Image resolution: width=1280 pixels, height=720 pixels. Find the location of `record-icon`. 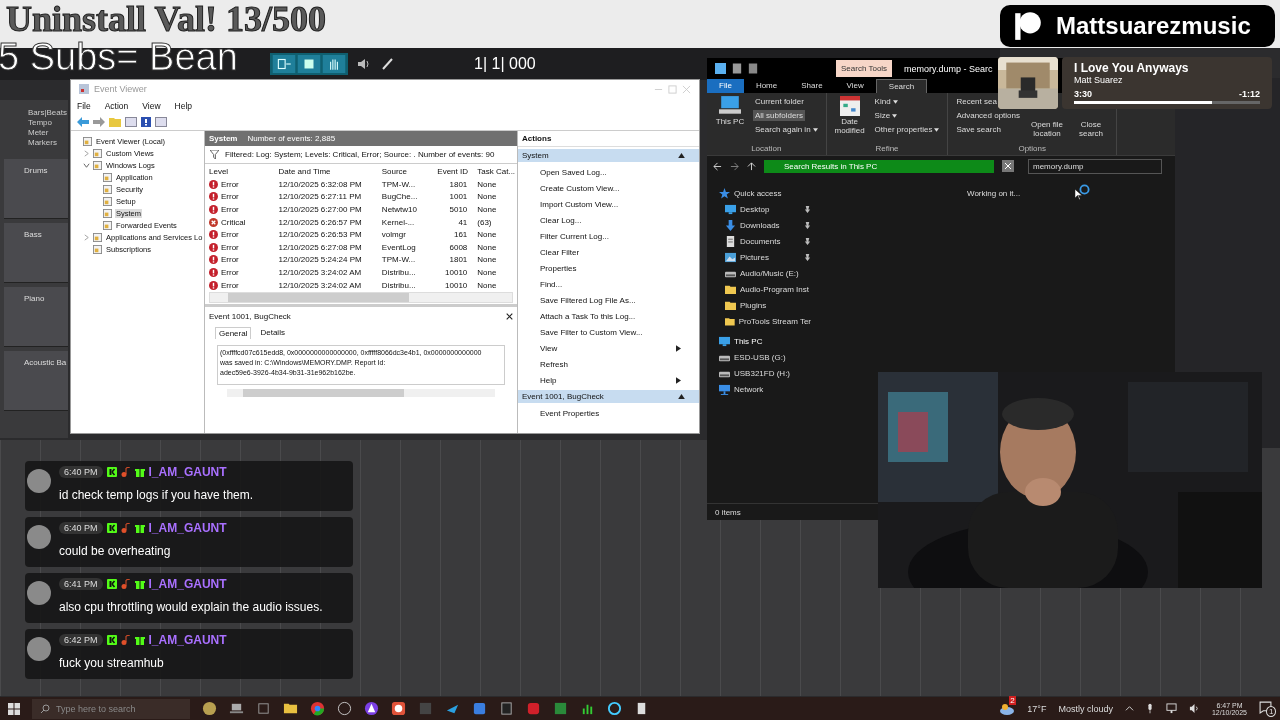

record-icon is located at coordinates (533, 708).